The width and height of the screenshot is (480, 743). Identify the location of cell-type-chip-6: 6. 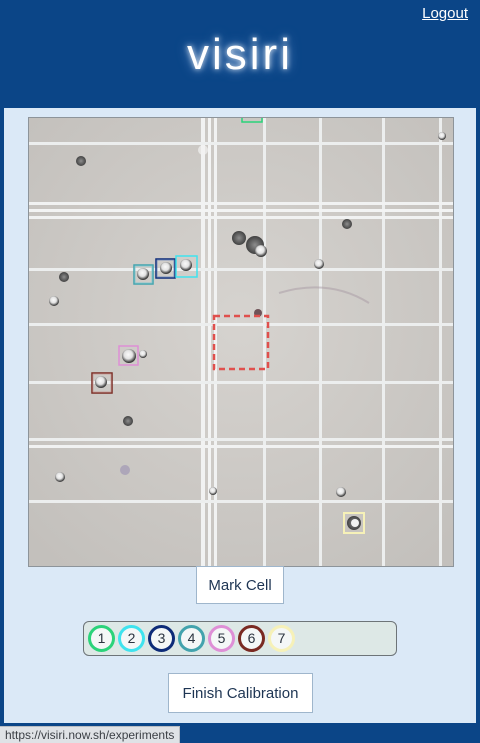
(251, 638).